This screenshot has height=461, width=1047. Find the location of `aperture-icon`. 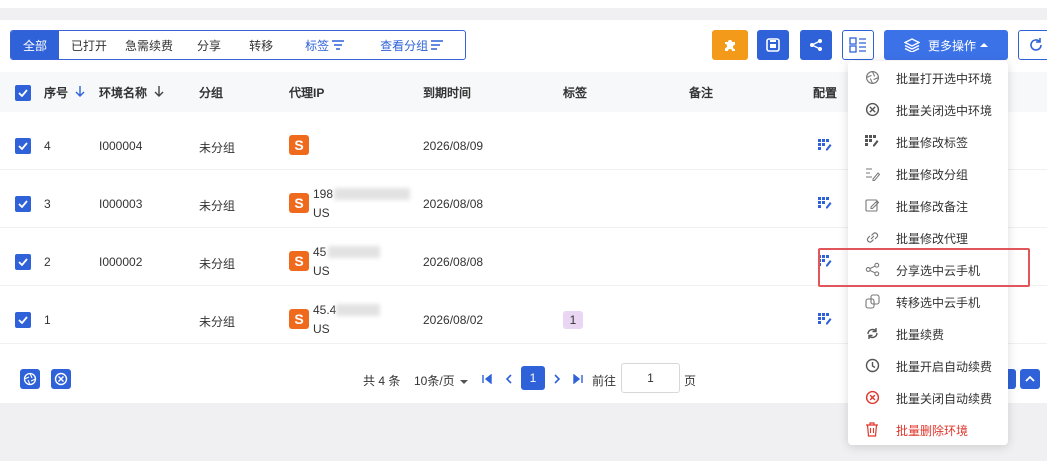

aperture-icon is located at coordinates (30, 379).